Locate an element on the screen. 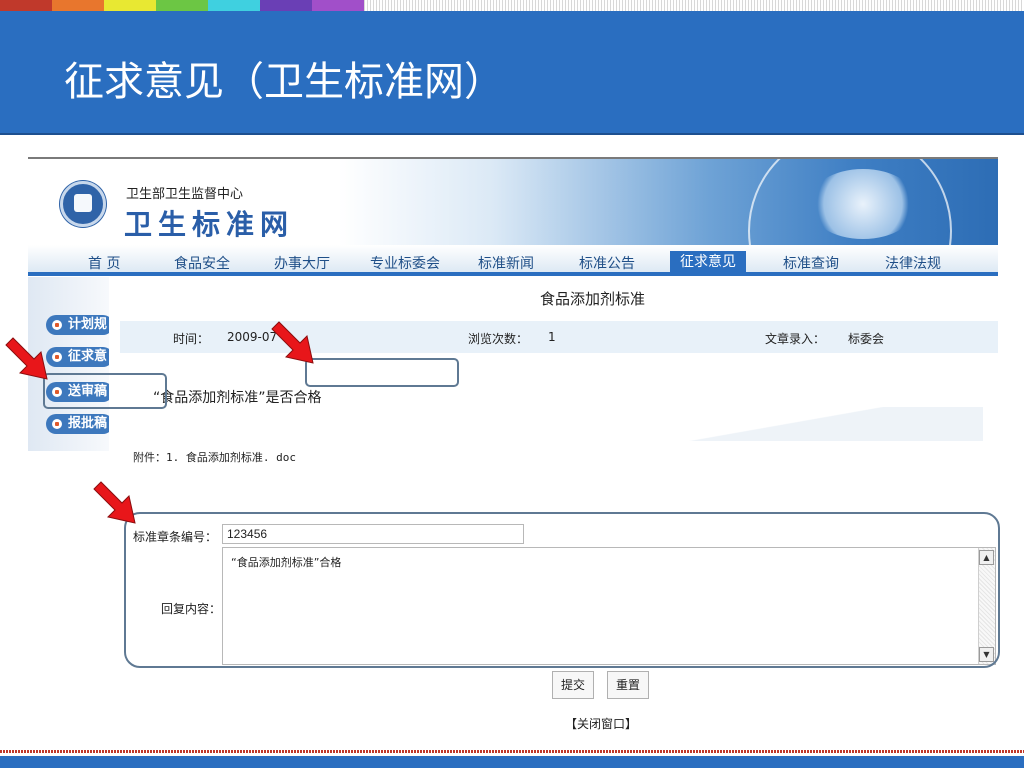  nav-item-food-safety: 食品安全 is located at coordinates (202, 263).